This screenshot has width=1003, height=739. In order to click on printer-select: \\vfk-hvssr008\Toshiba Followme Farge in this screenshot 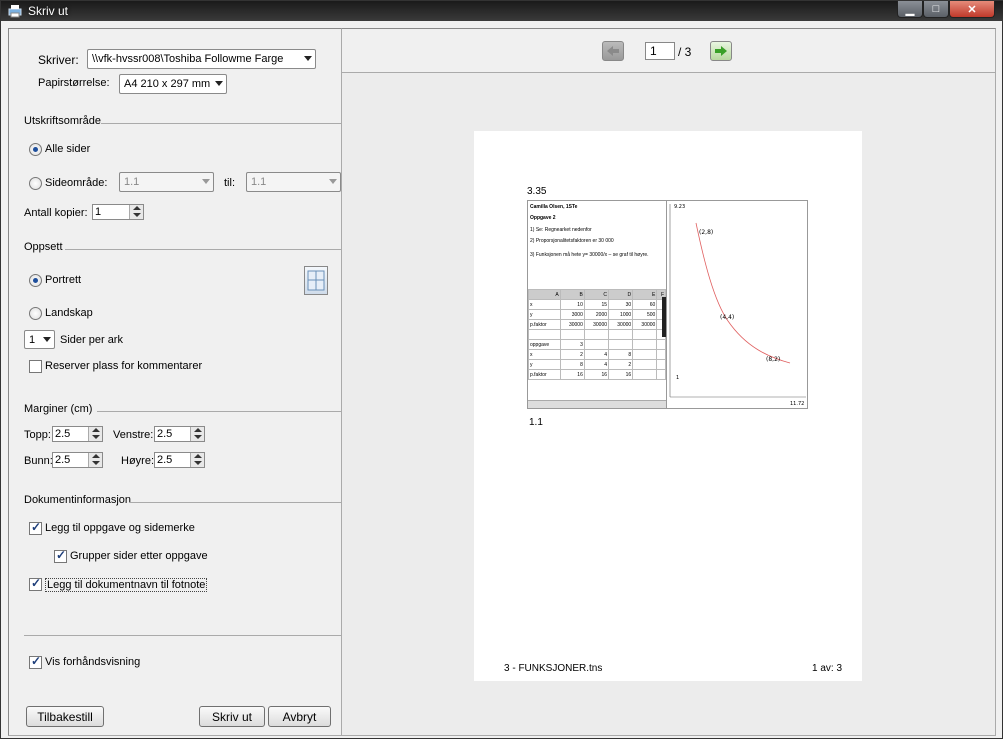, I will do `click(201, 59)`.